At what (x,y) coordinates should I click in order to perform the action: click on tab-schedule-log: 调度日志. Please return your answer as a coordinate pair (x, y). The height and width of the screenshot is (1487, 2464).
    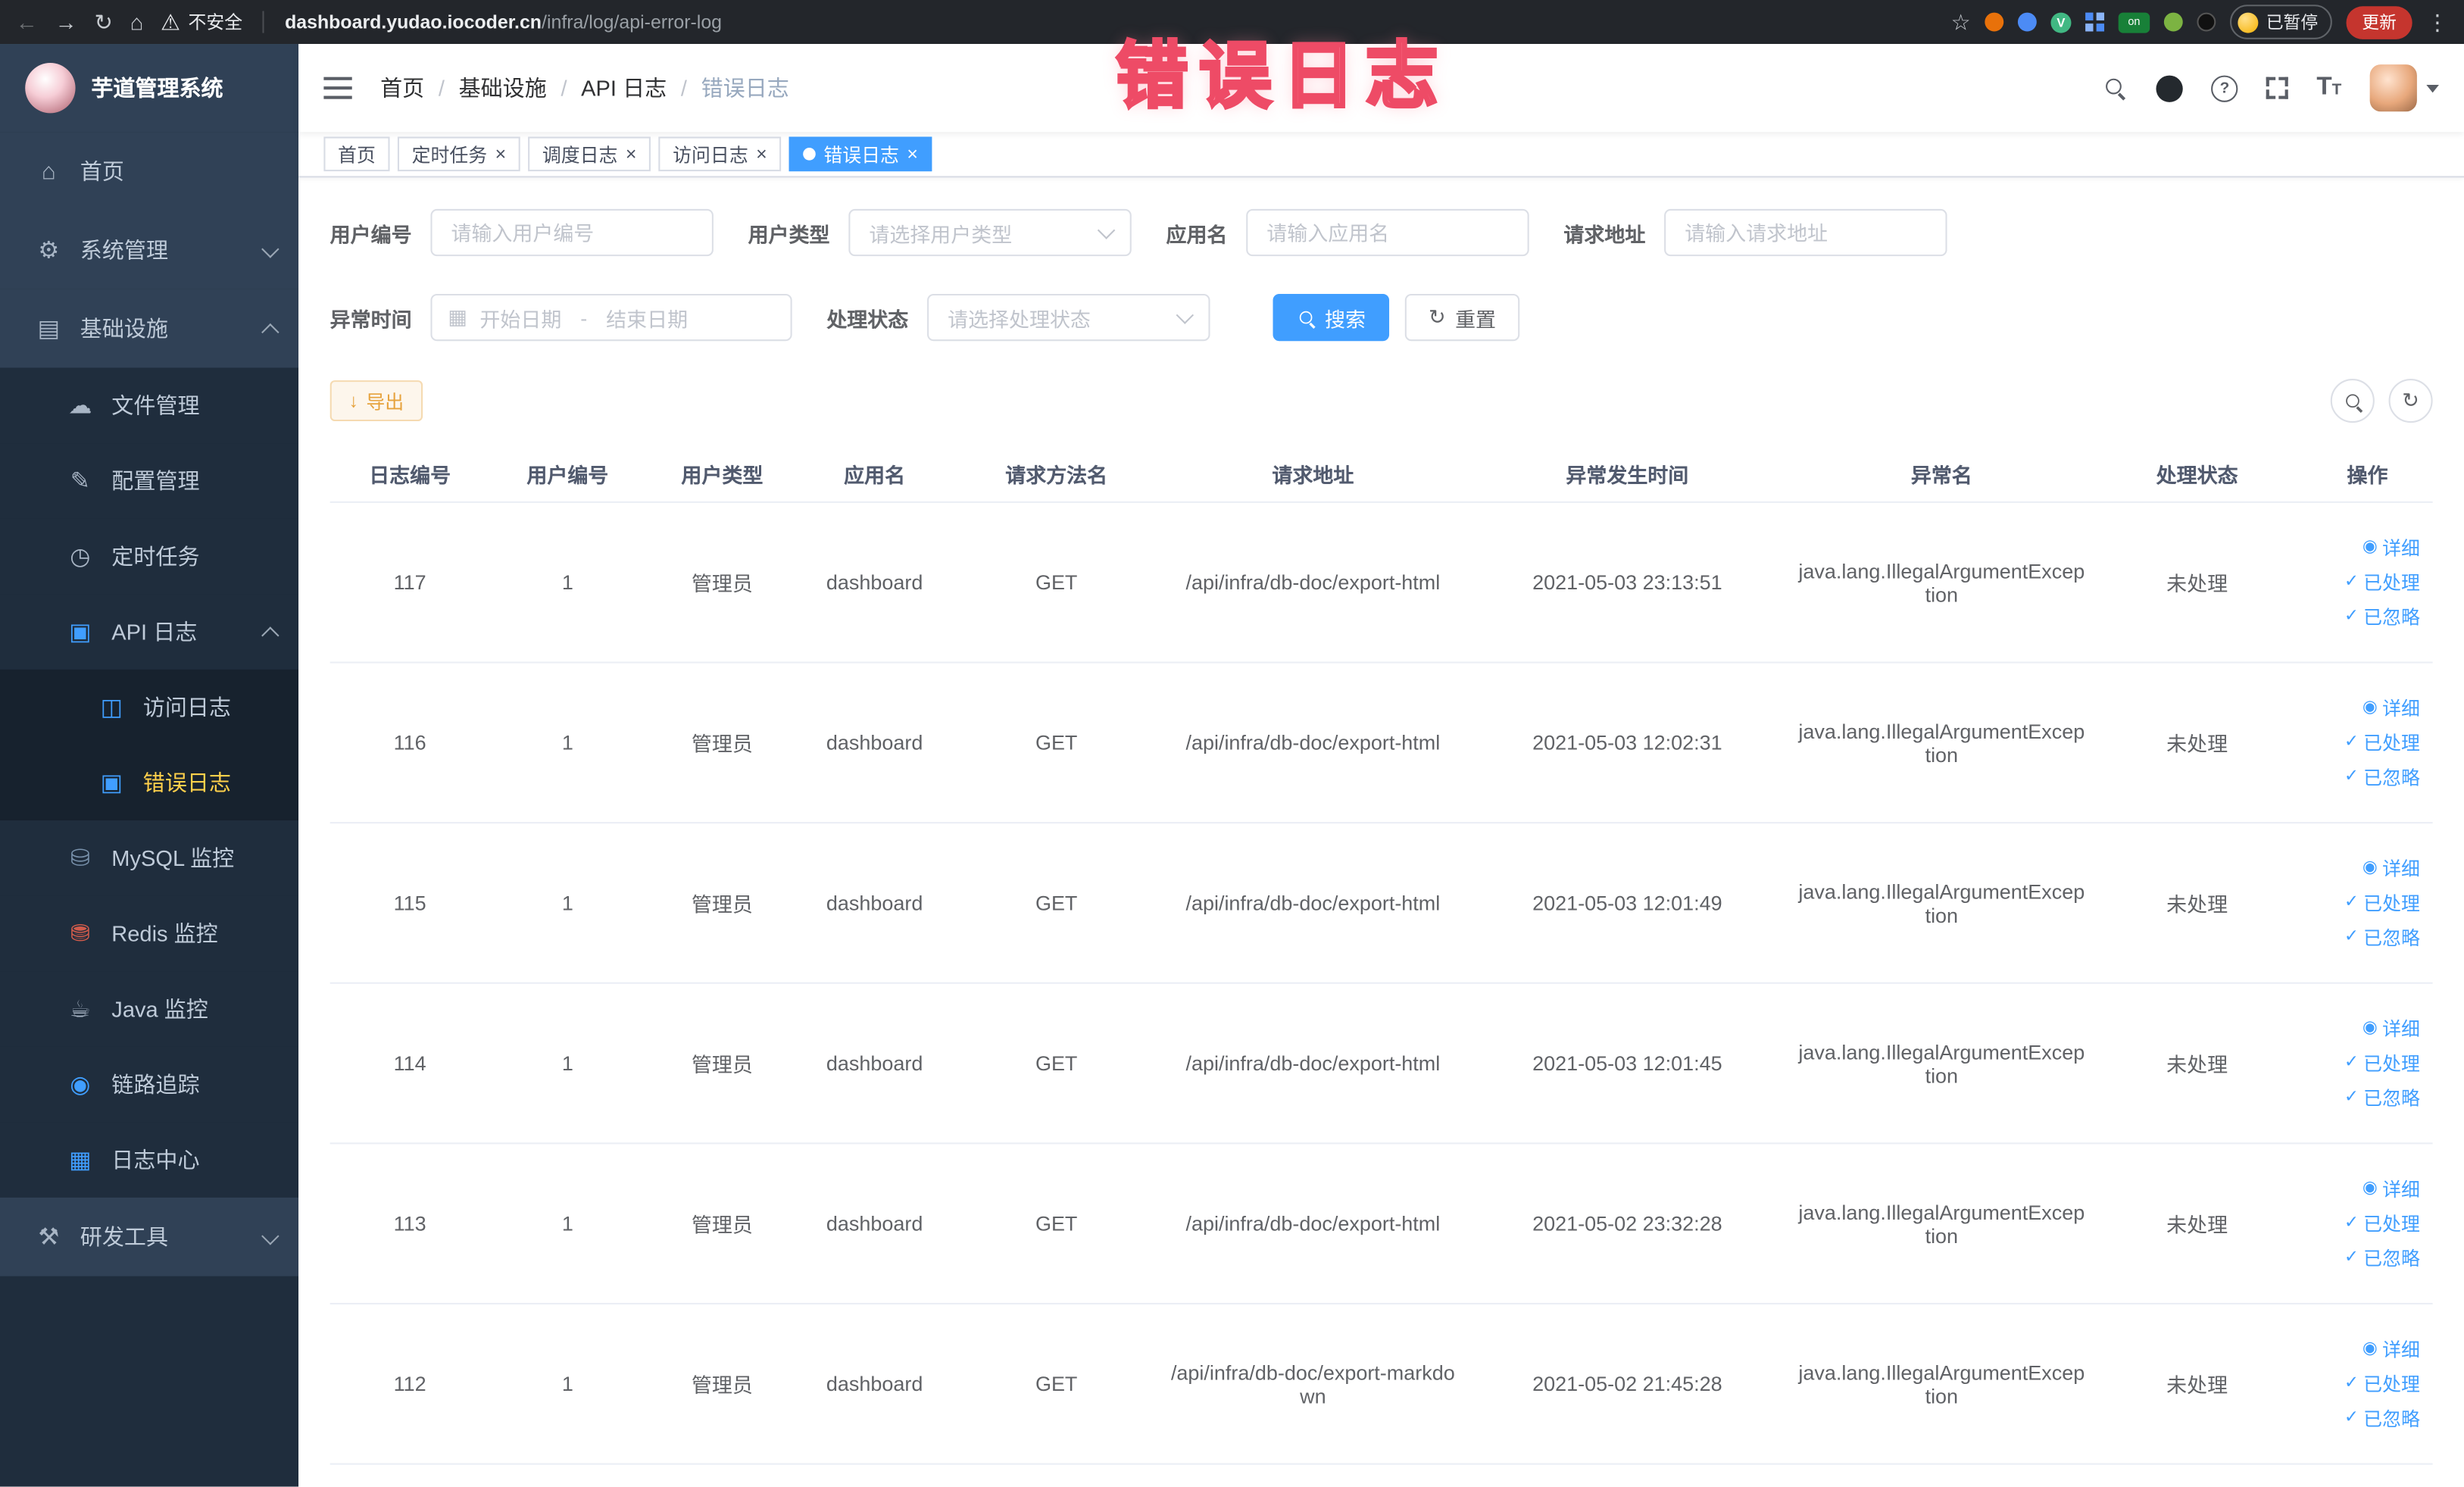
    Looking at the image, I should click on (589, 154).